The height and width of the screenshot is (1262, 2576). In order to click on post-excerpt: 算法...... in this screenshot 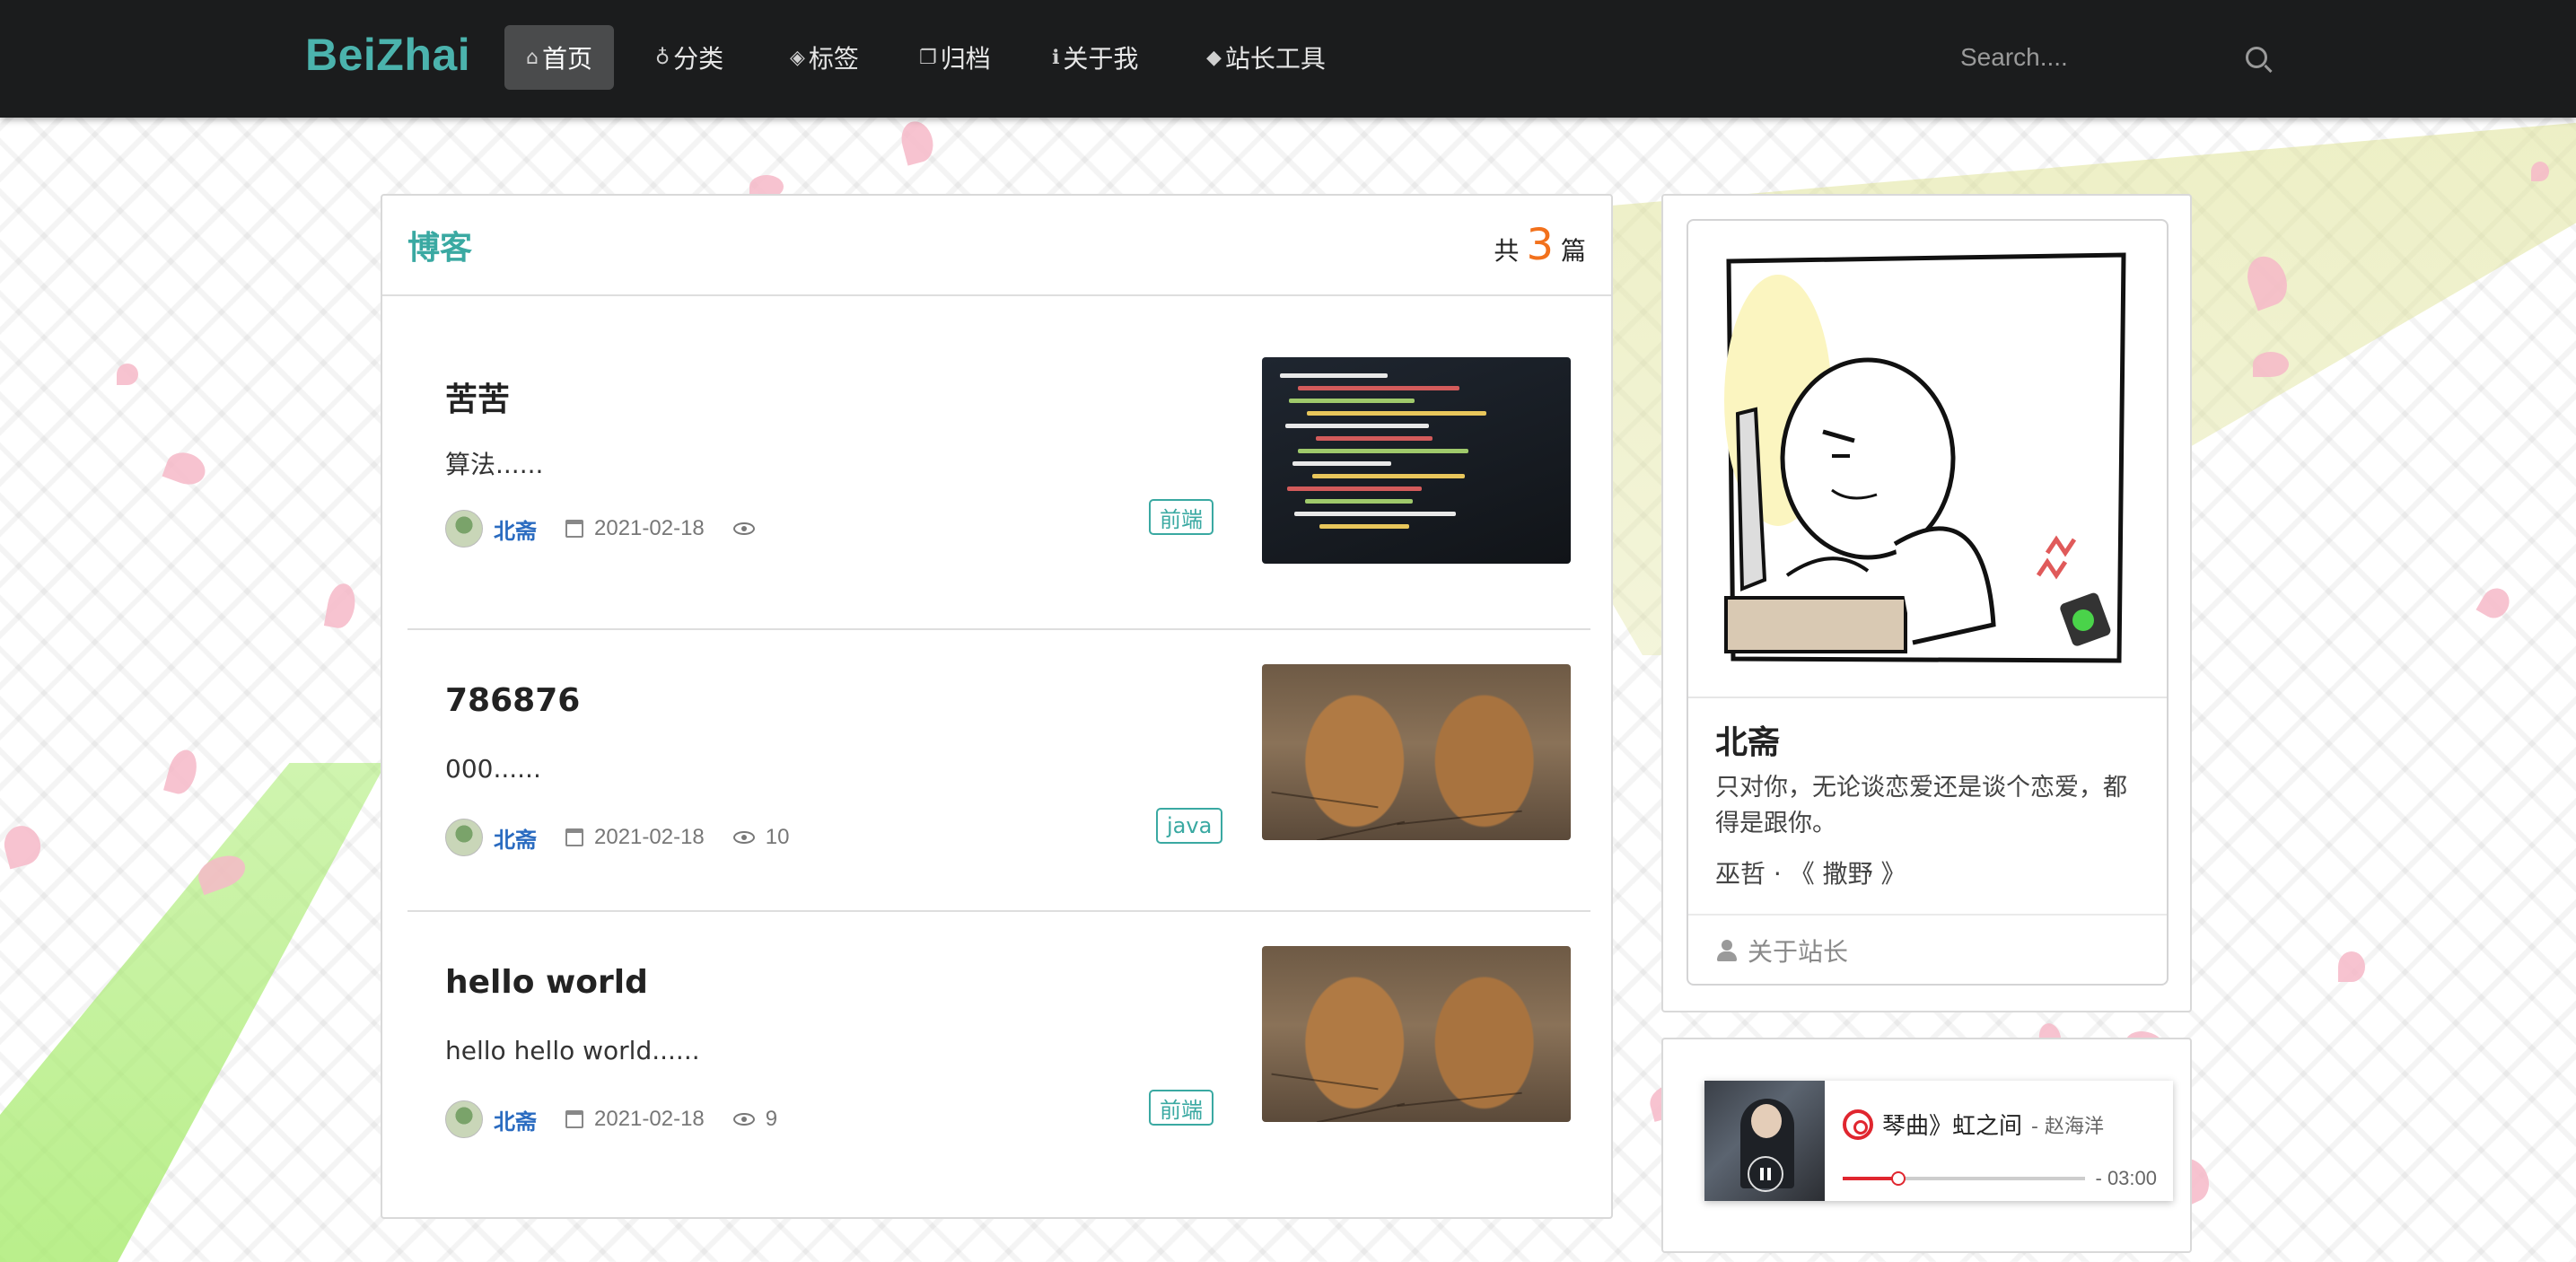, I will do `click(494, 465)`.